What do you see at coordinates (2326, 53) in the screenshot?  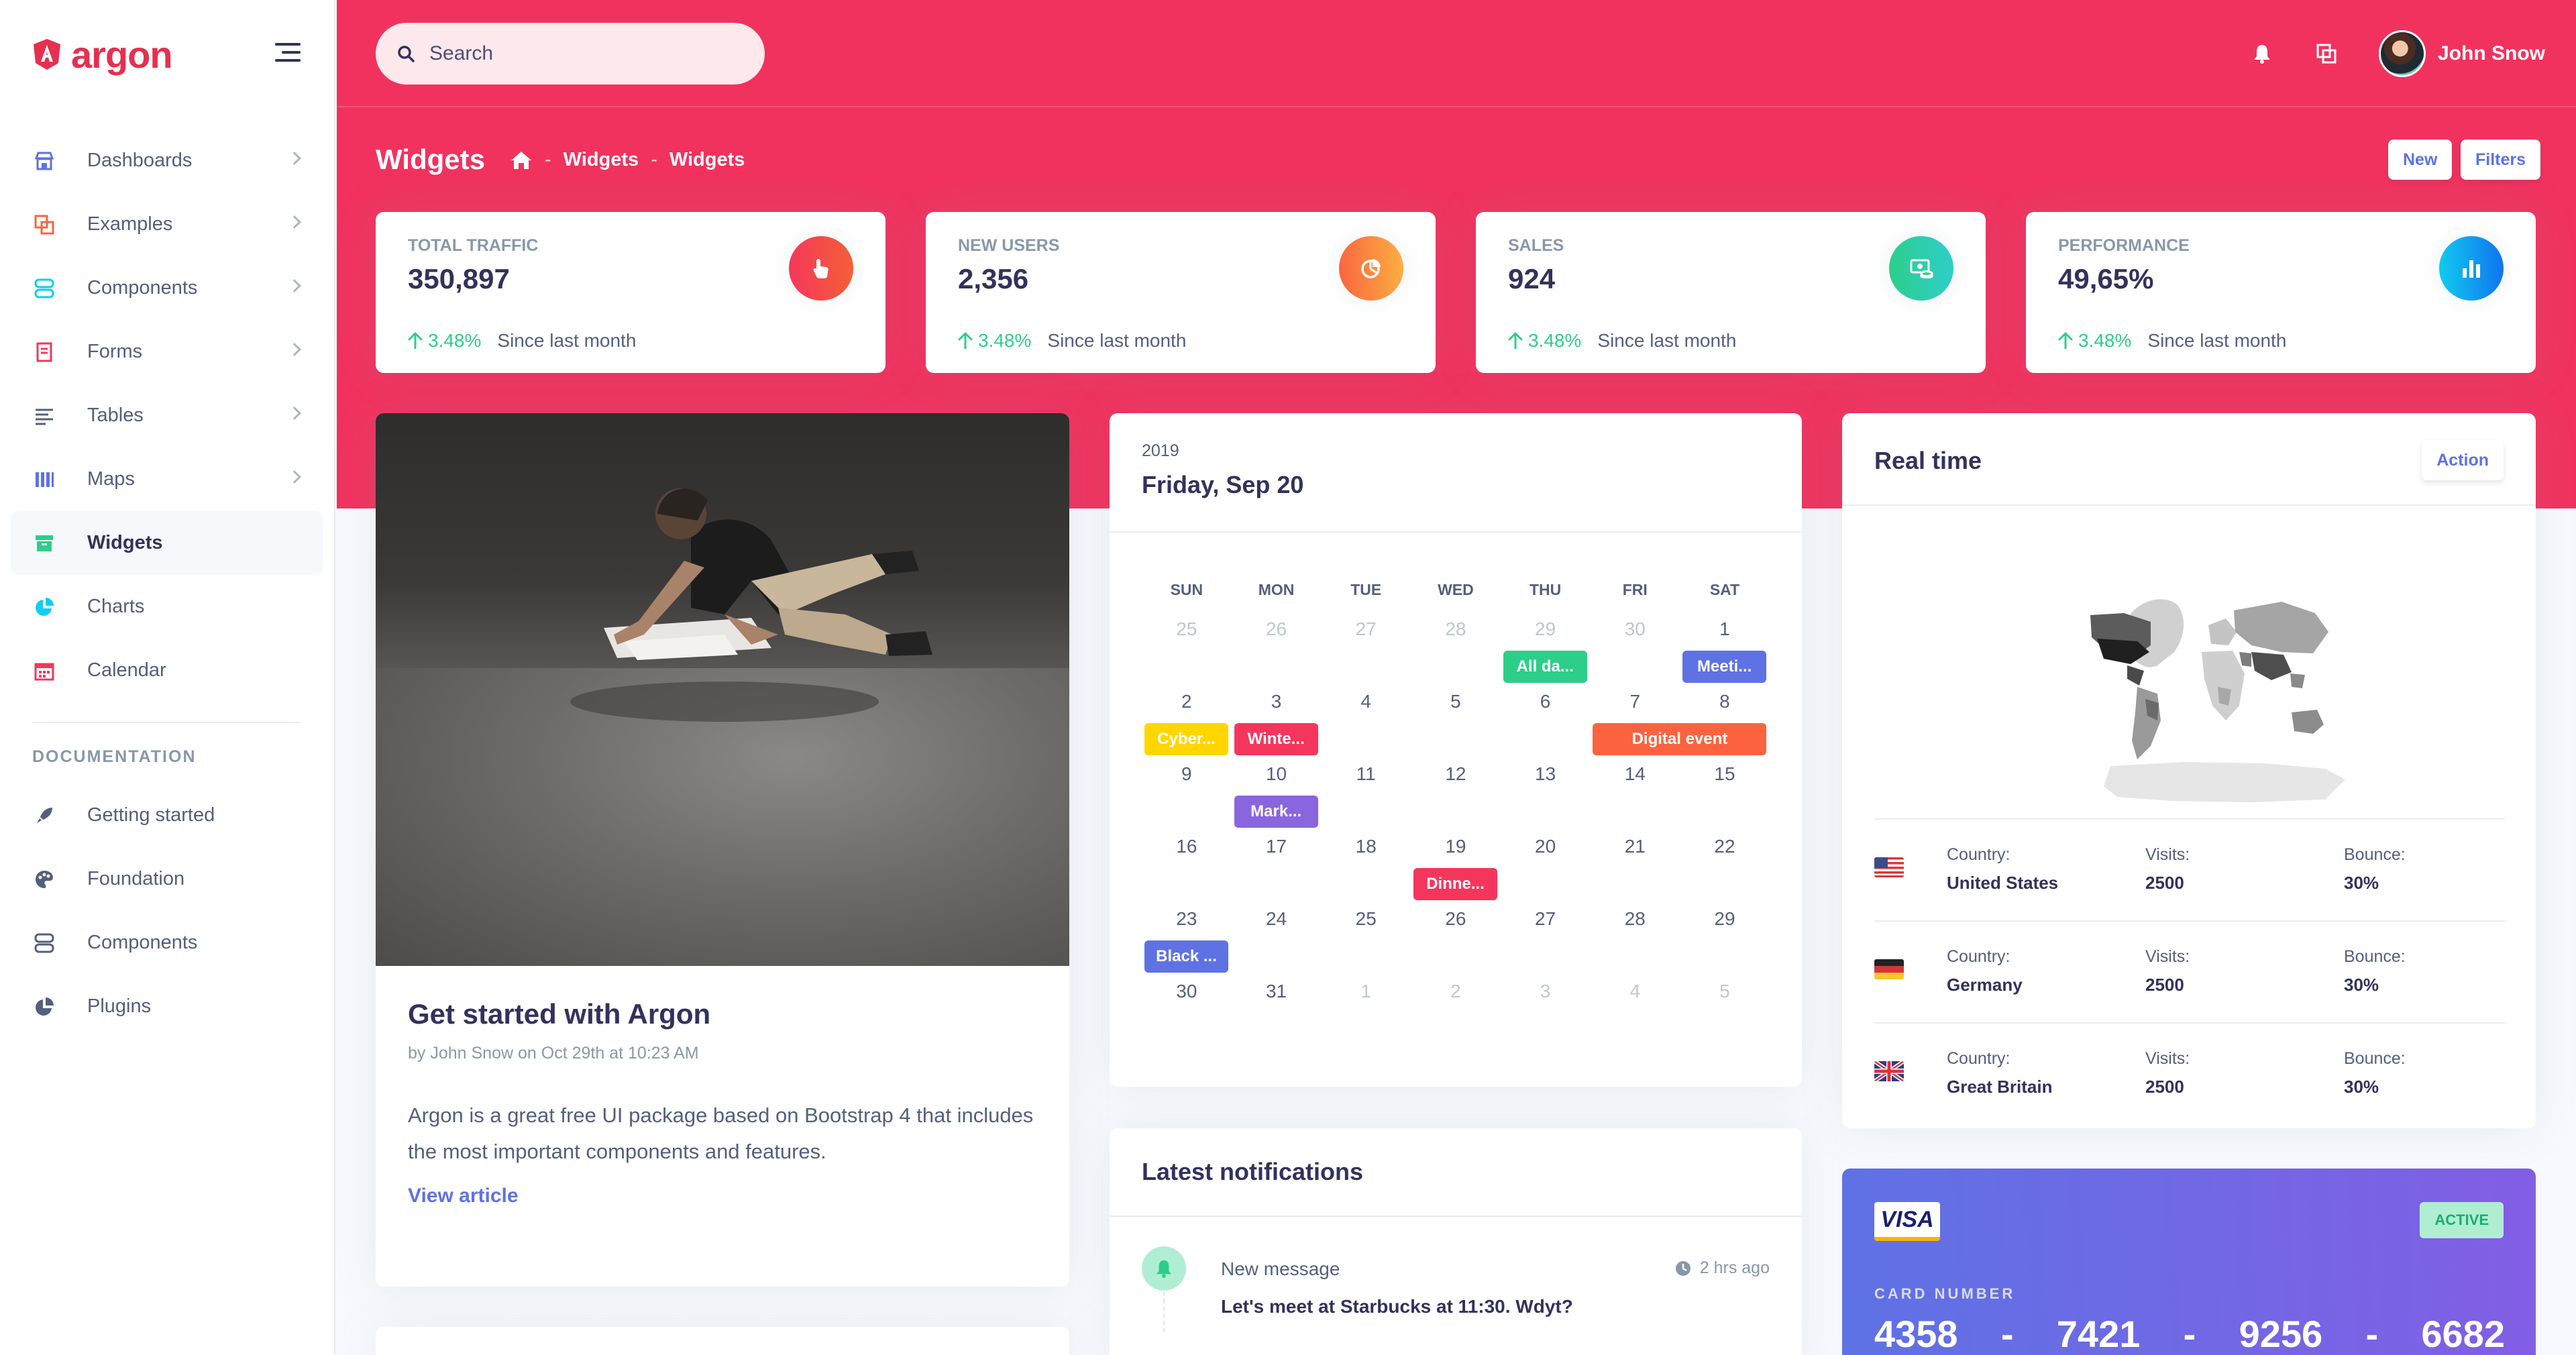 I see `ungroup-icon` at bounding box center [2326, 53].